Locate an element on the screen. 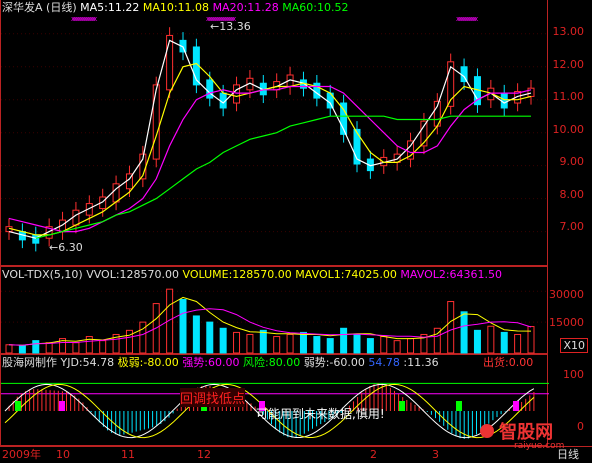  high-arrow-icon: ← is located at coordinates (215, 26).